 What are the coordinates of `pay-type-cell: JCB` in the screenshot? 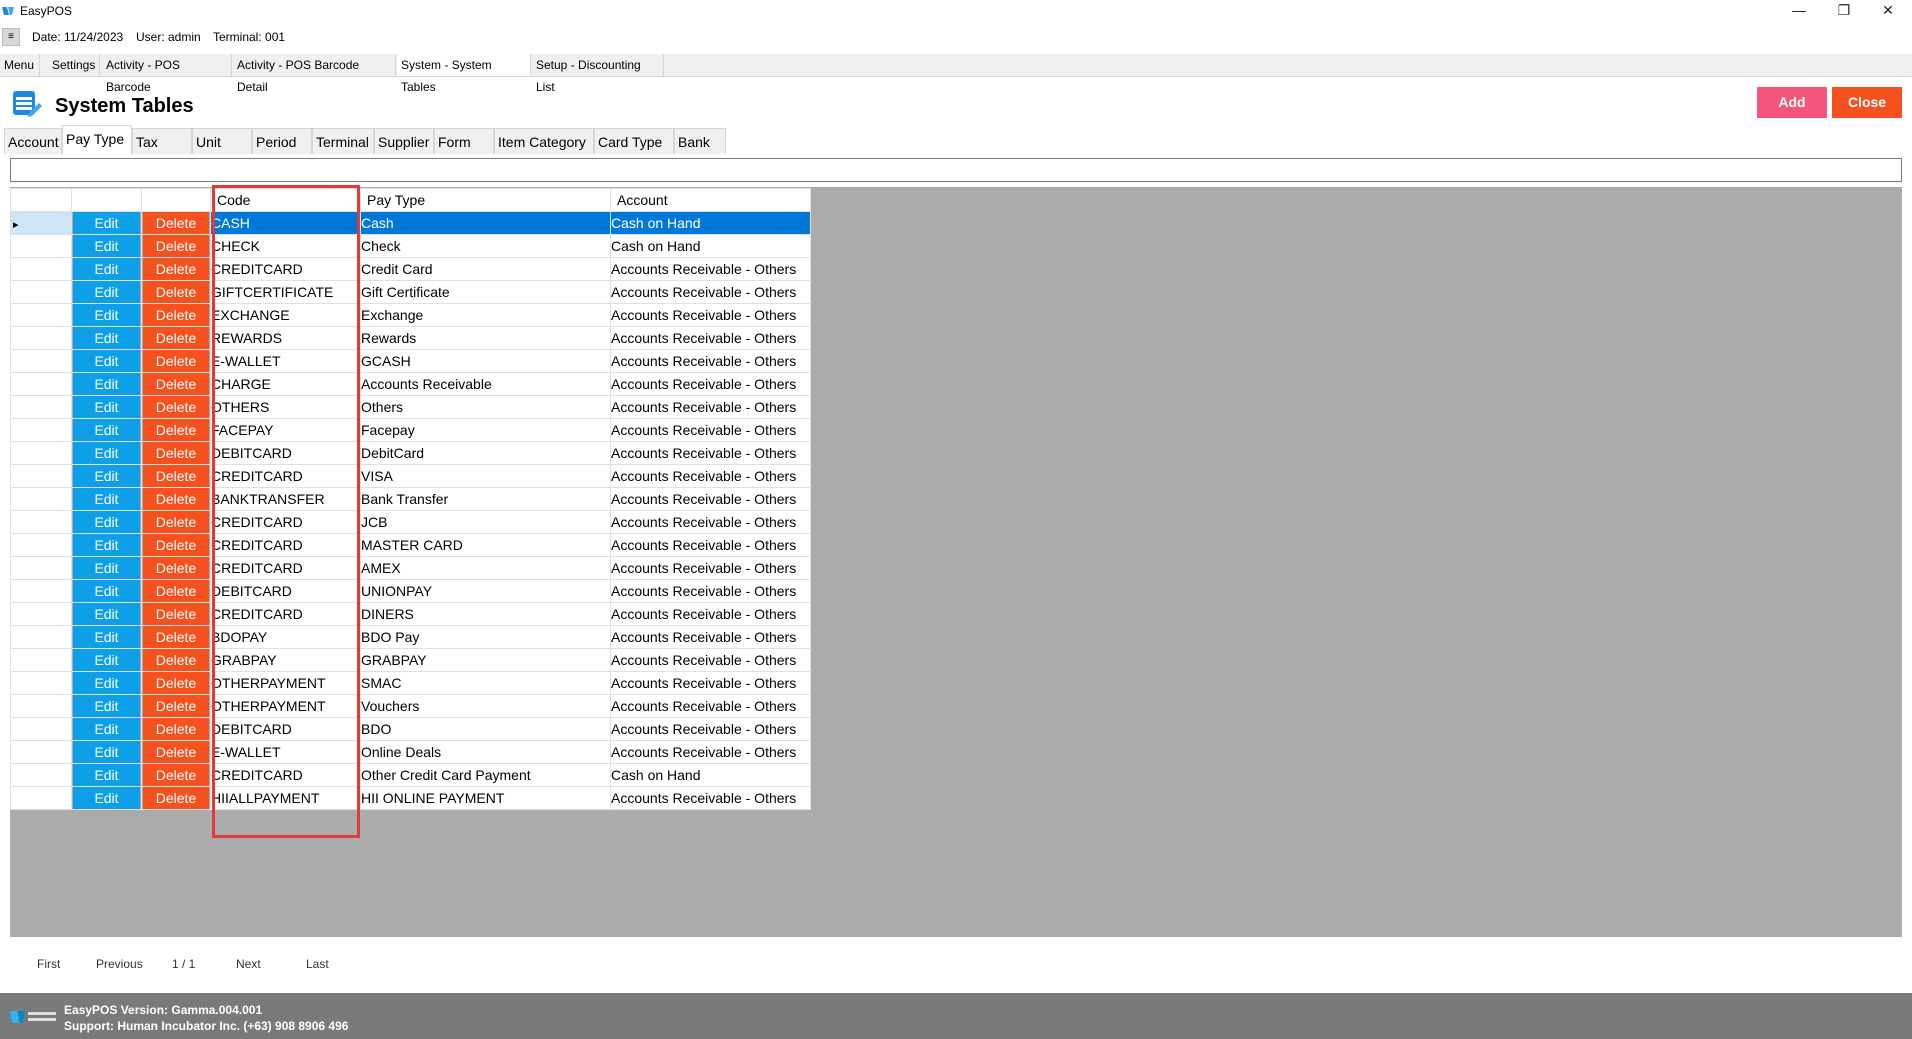 It's located at (485, 522).